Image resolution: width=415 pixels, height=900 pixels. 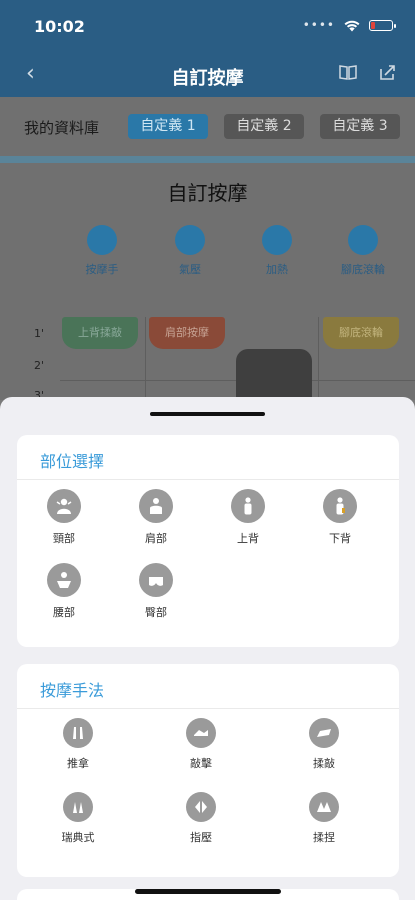 I want to click on option-label: 腰部, so click(x=64, y=612).